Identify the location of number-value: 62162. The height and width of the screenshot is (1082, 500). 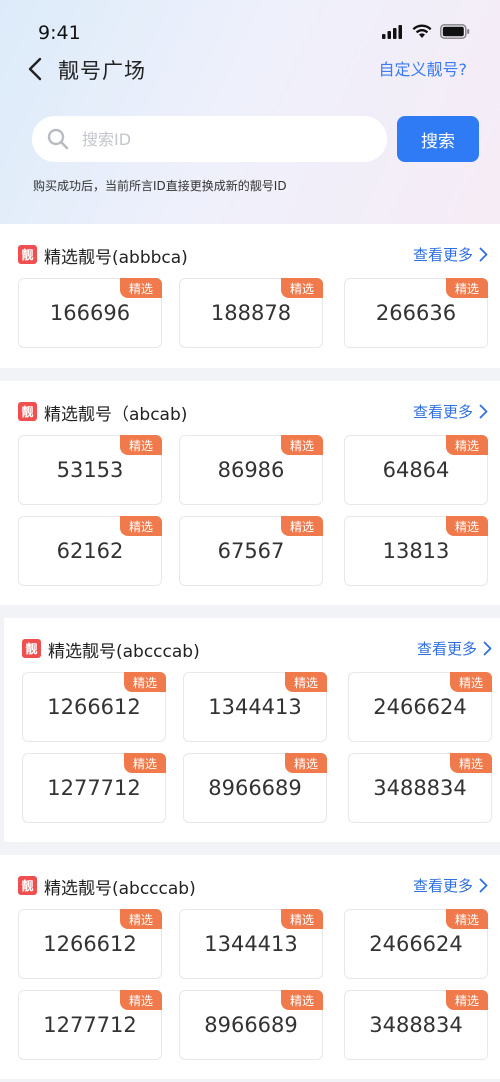
(90, 551).